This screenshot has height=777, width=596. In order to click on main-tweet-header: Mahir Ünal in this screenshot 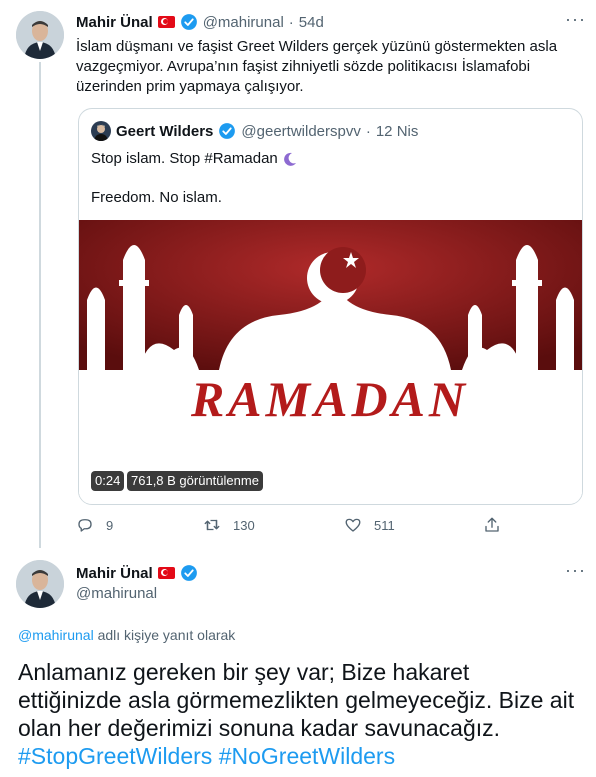, I will do `click(137, 573)`.